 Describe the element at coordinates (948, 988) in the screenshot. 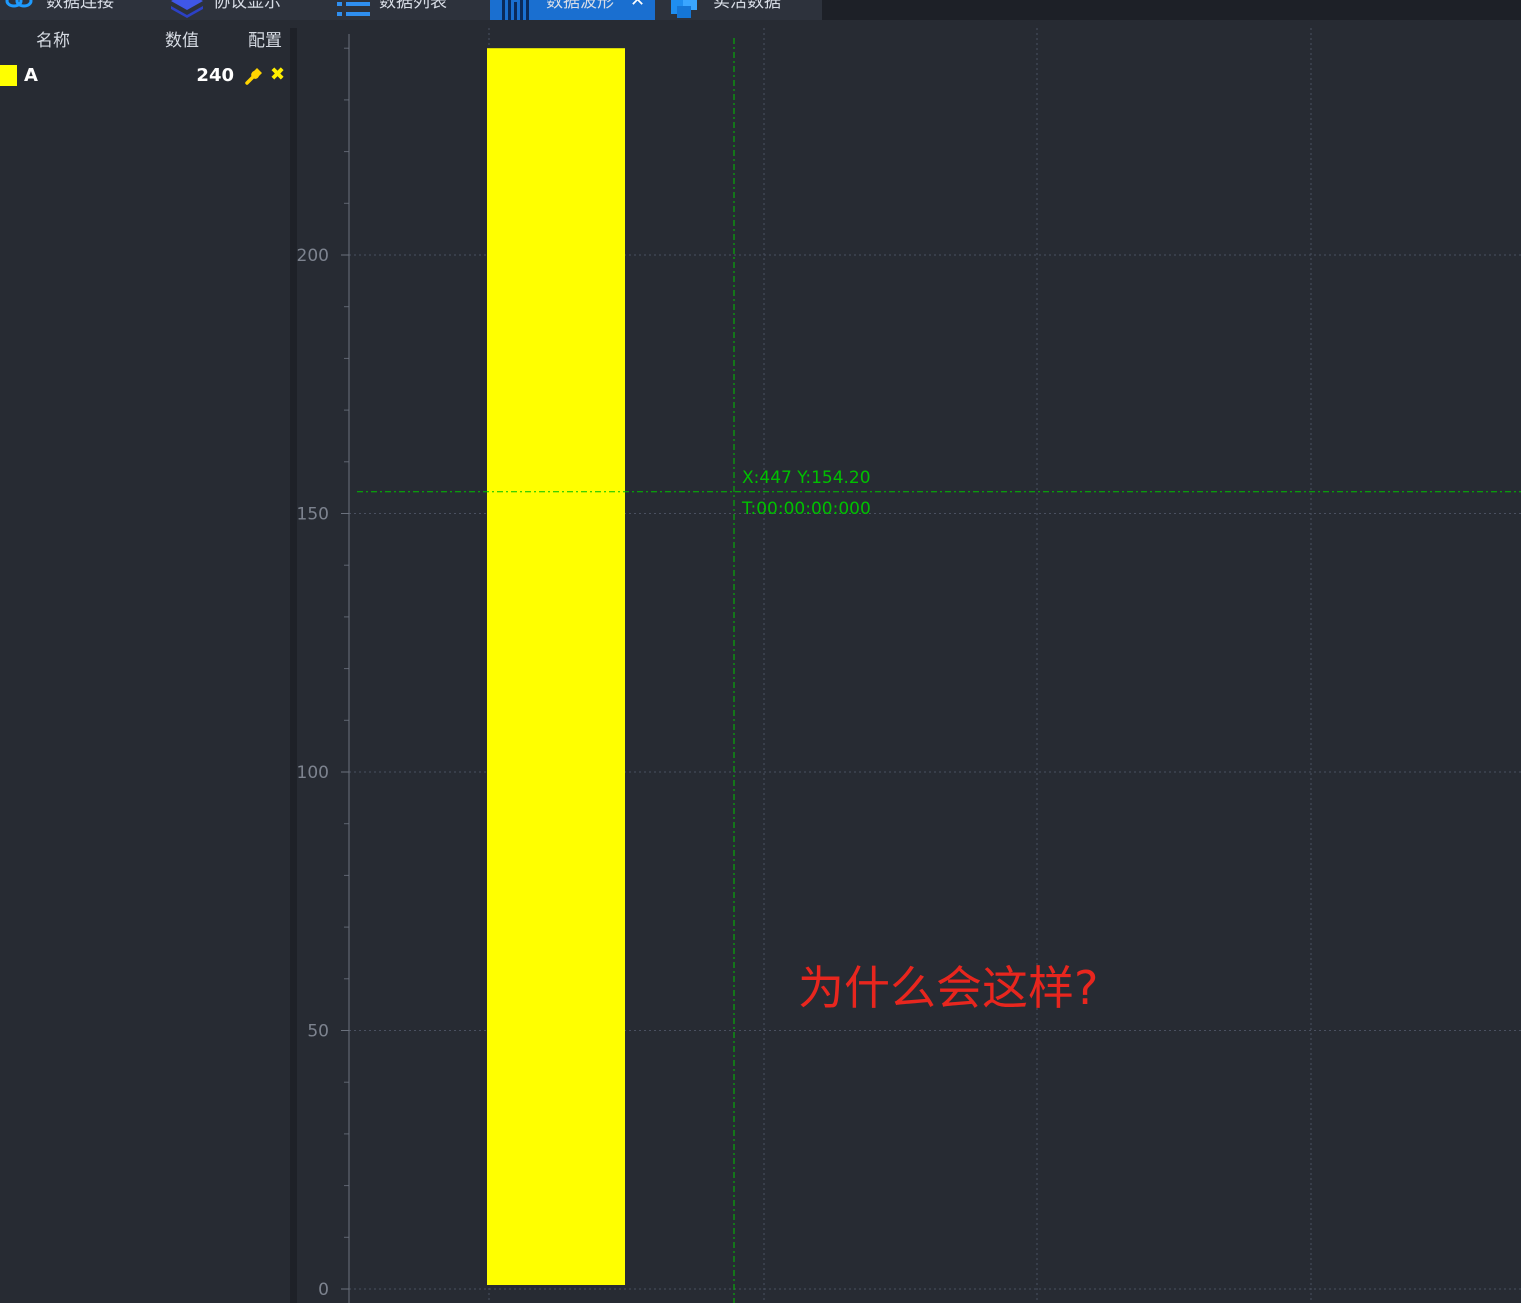

I see `annotation-text: 为什么会这样?` at that location.